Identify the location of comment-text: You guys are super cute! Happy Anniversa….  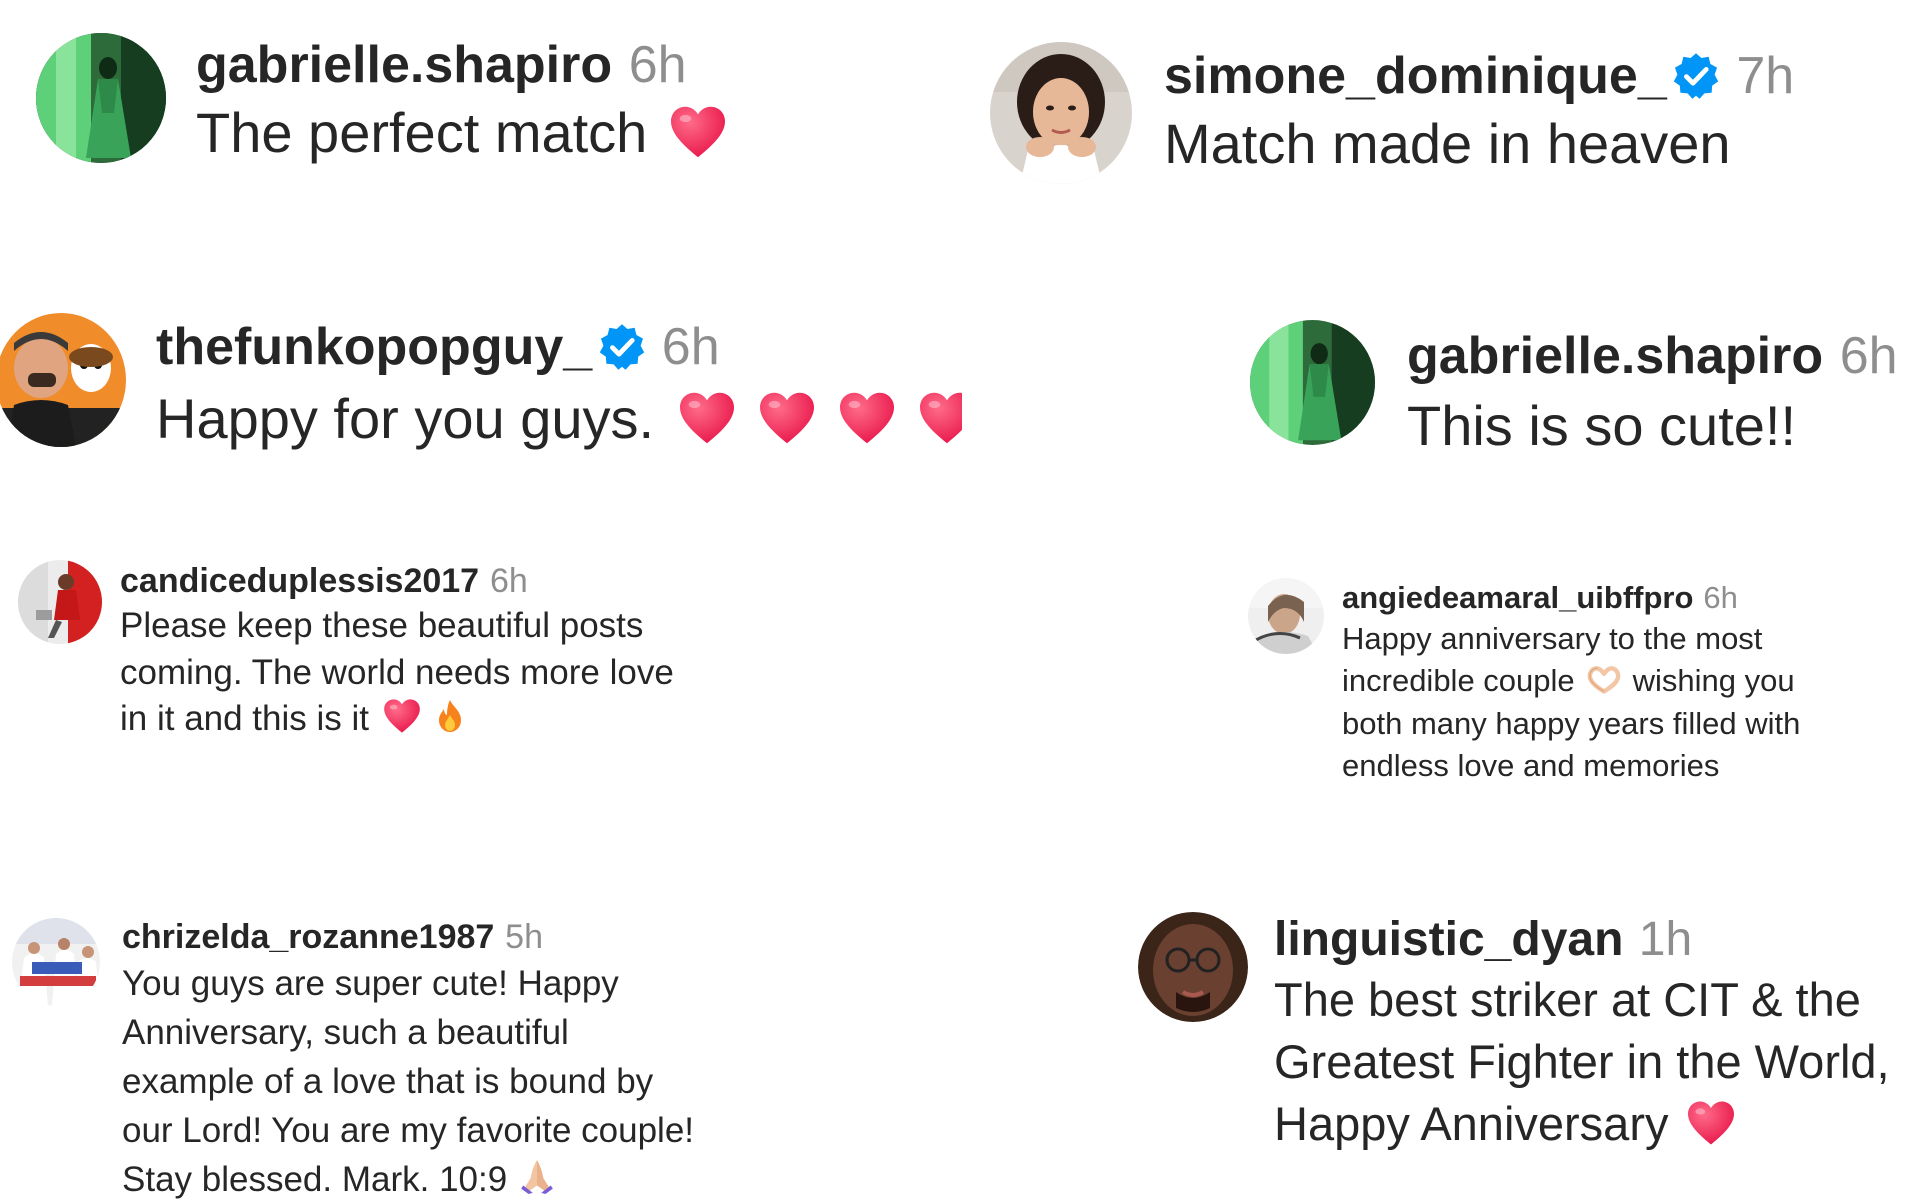
(408, 1081).